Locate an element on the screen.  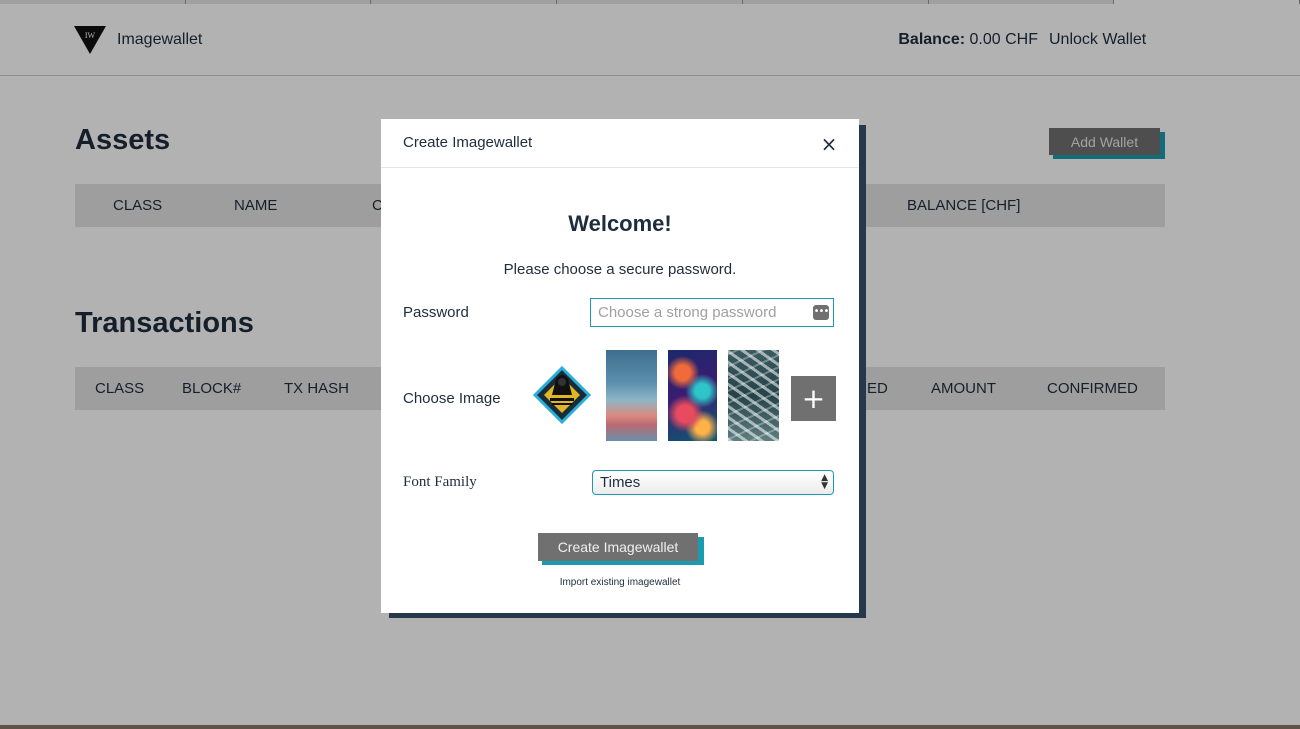
password-instructions: Please choose a secure password. is located at coordinates (620, 269).